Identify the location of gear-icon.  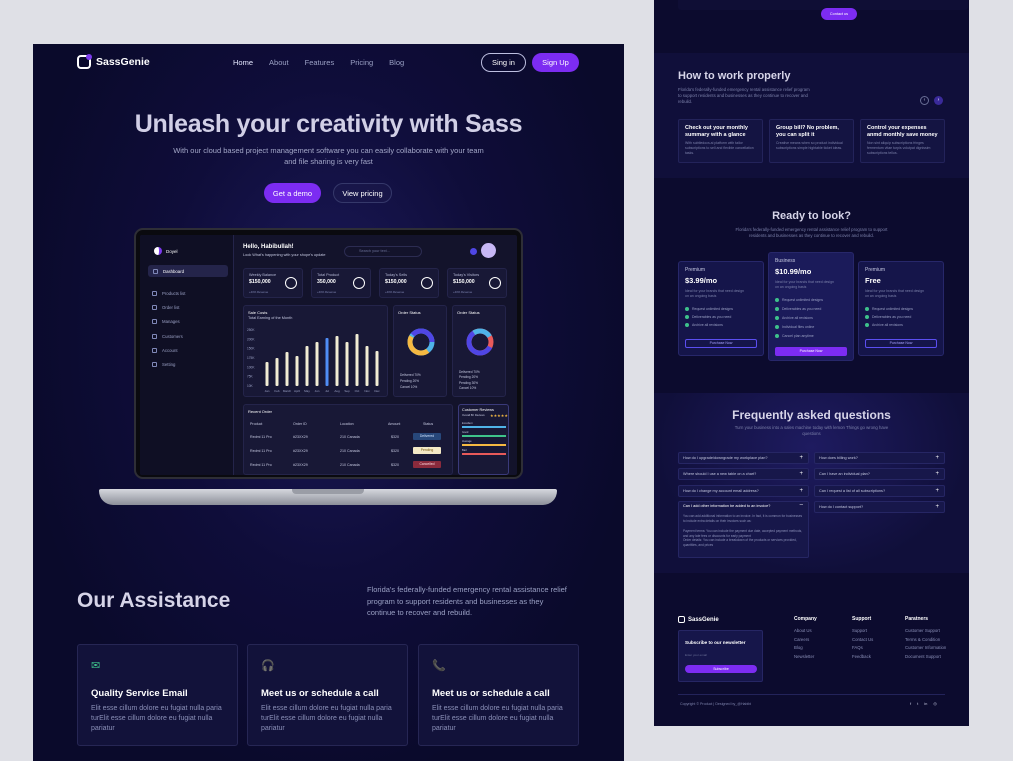
(154, 364).